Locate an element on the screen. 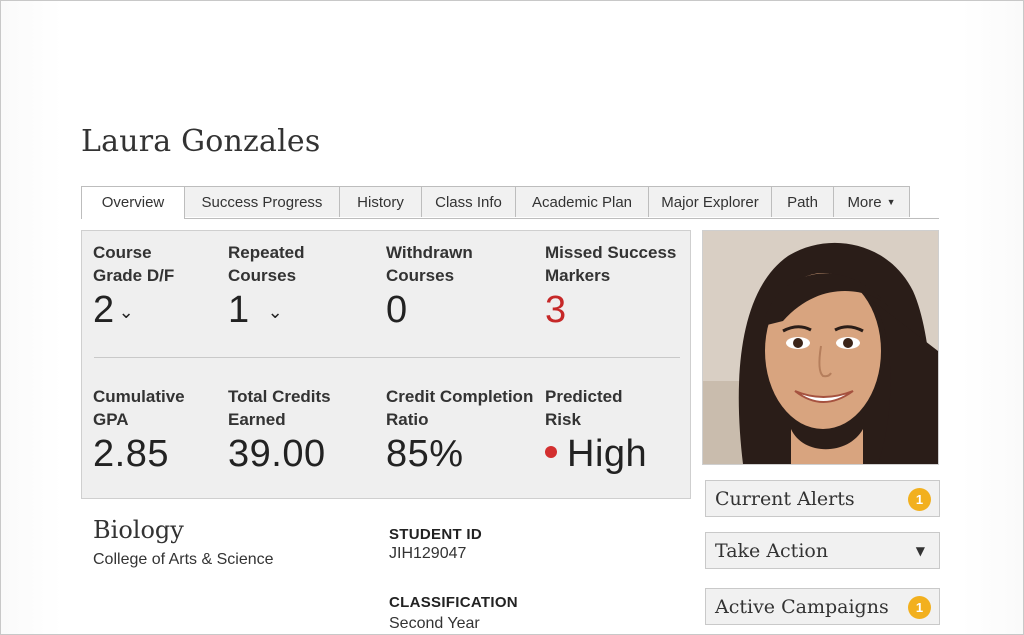  stat-value: High is located at coordinates (596, 454).